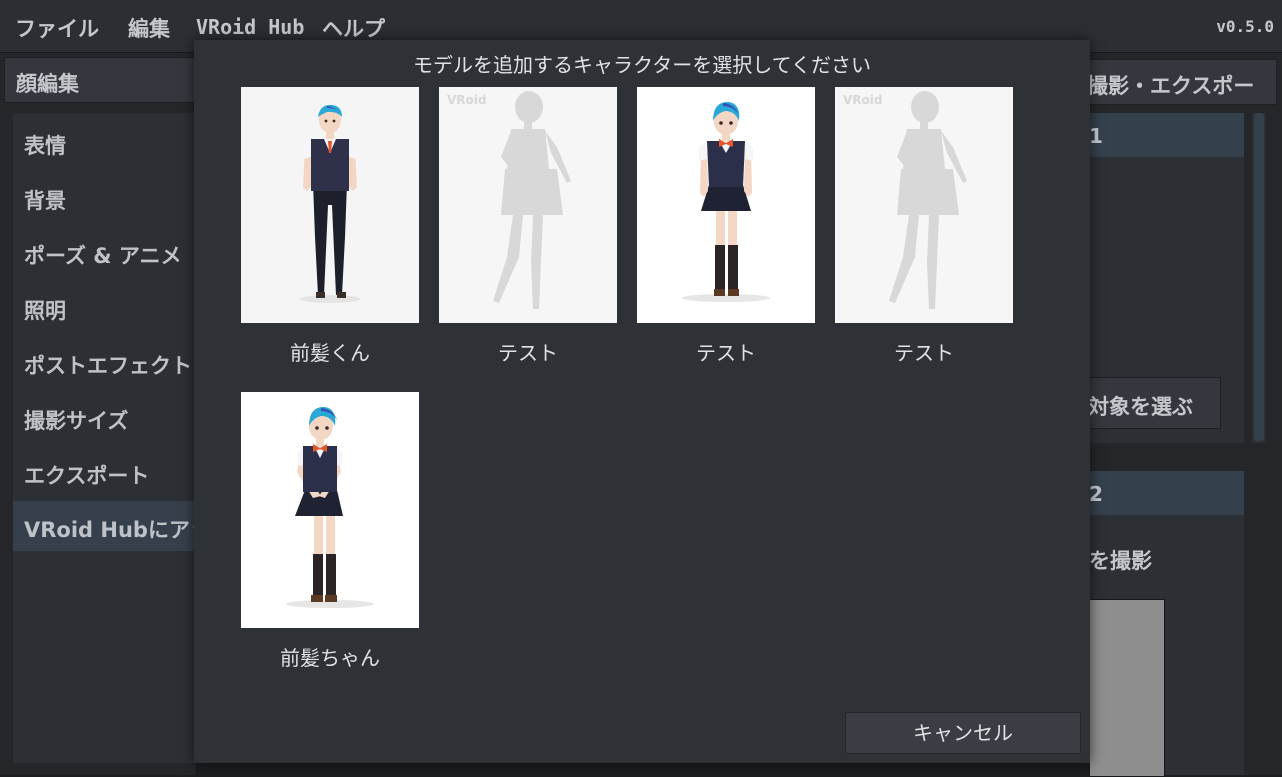 Image resolution: width=1282 pixels, height=777 pixels. What do you see at coordinates (1096, 494) in the screenshot?
I see `step-2-number: 2` at bounding box center [1096, 494].